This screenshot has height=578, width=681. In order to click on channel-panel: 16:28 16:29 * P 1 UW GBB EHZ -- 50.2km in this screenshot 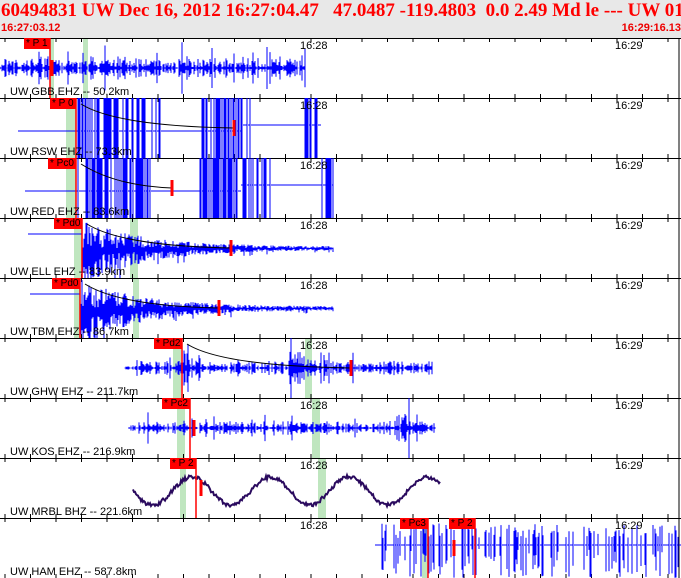, I will do `click(340, 68)`.